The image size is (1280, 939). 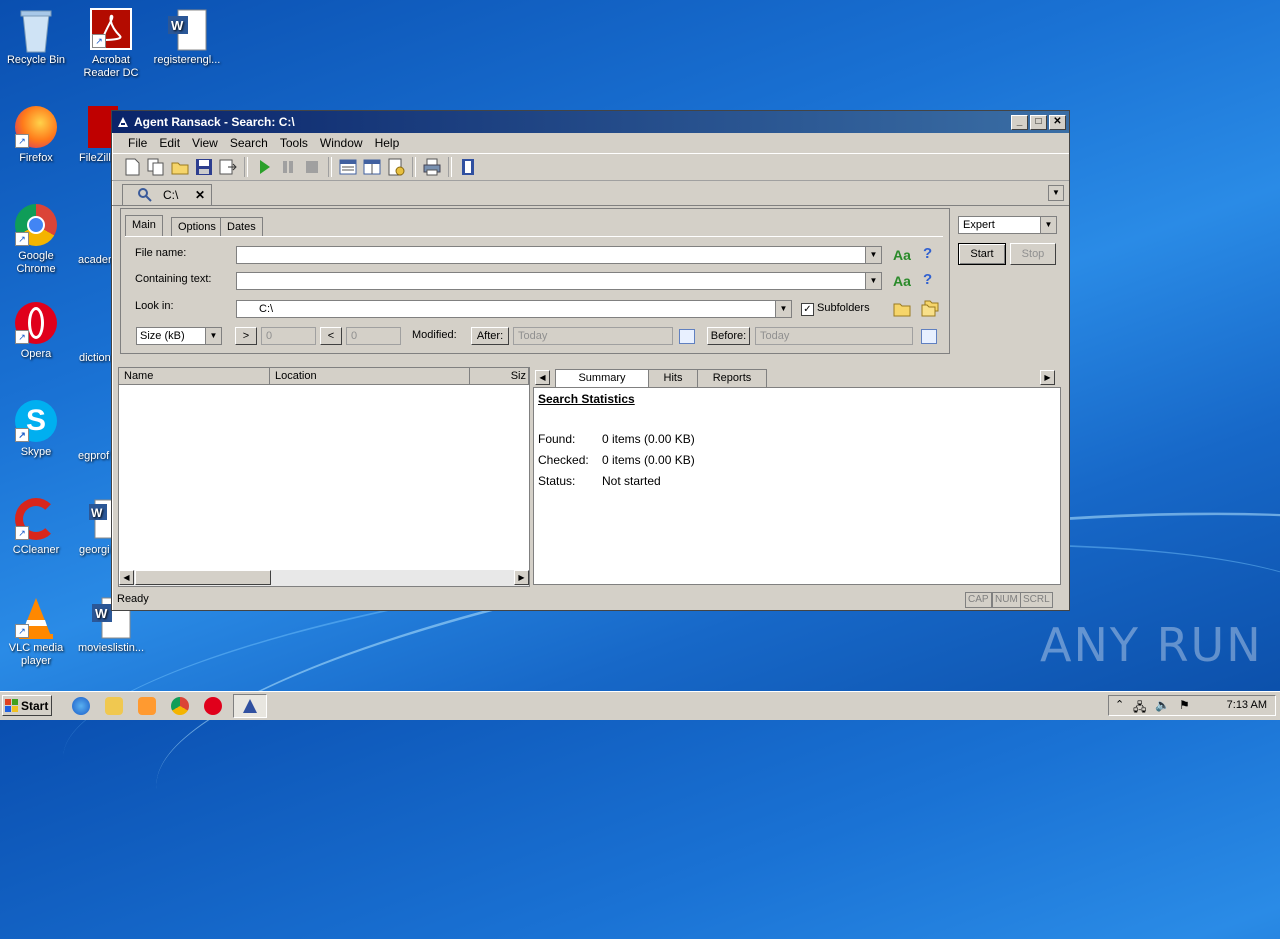 I want to click on size-min-input: 0, so click(x=288, y=336).